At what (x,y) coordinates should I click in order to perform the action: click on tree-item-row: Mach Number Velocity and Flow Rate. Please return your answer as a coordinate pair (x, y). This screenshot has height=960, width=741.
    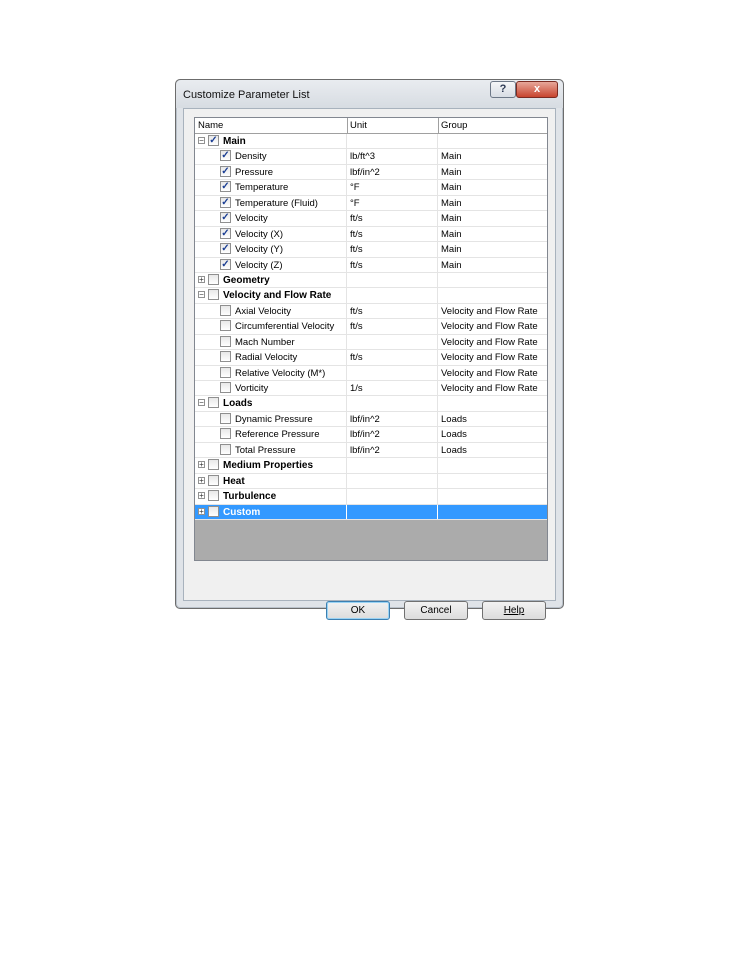
    Looking at the image, I should click on (371, 342).